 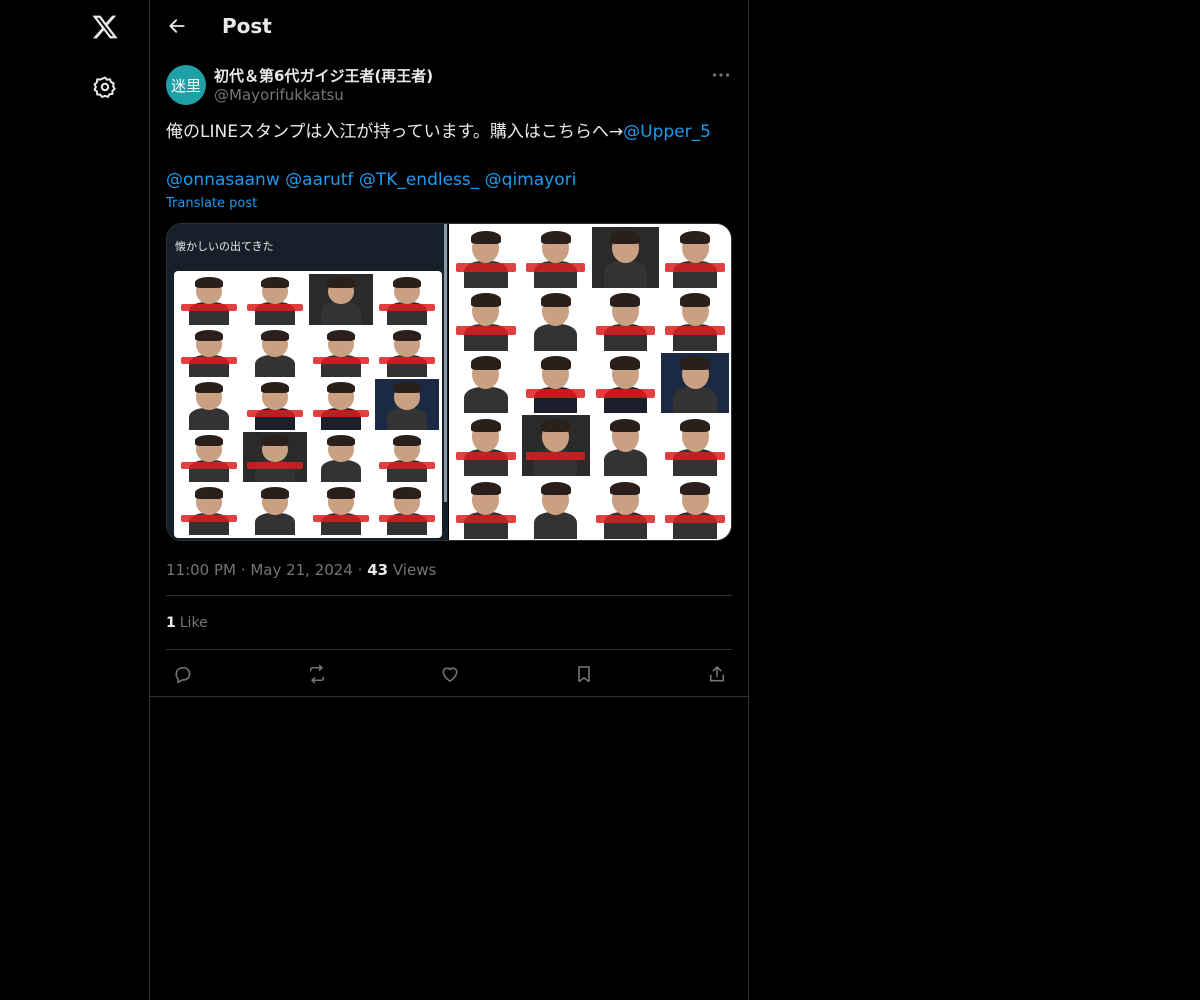 I want to click on share-button, so click(x=717, y=674).